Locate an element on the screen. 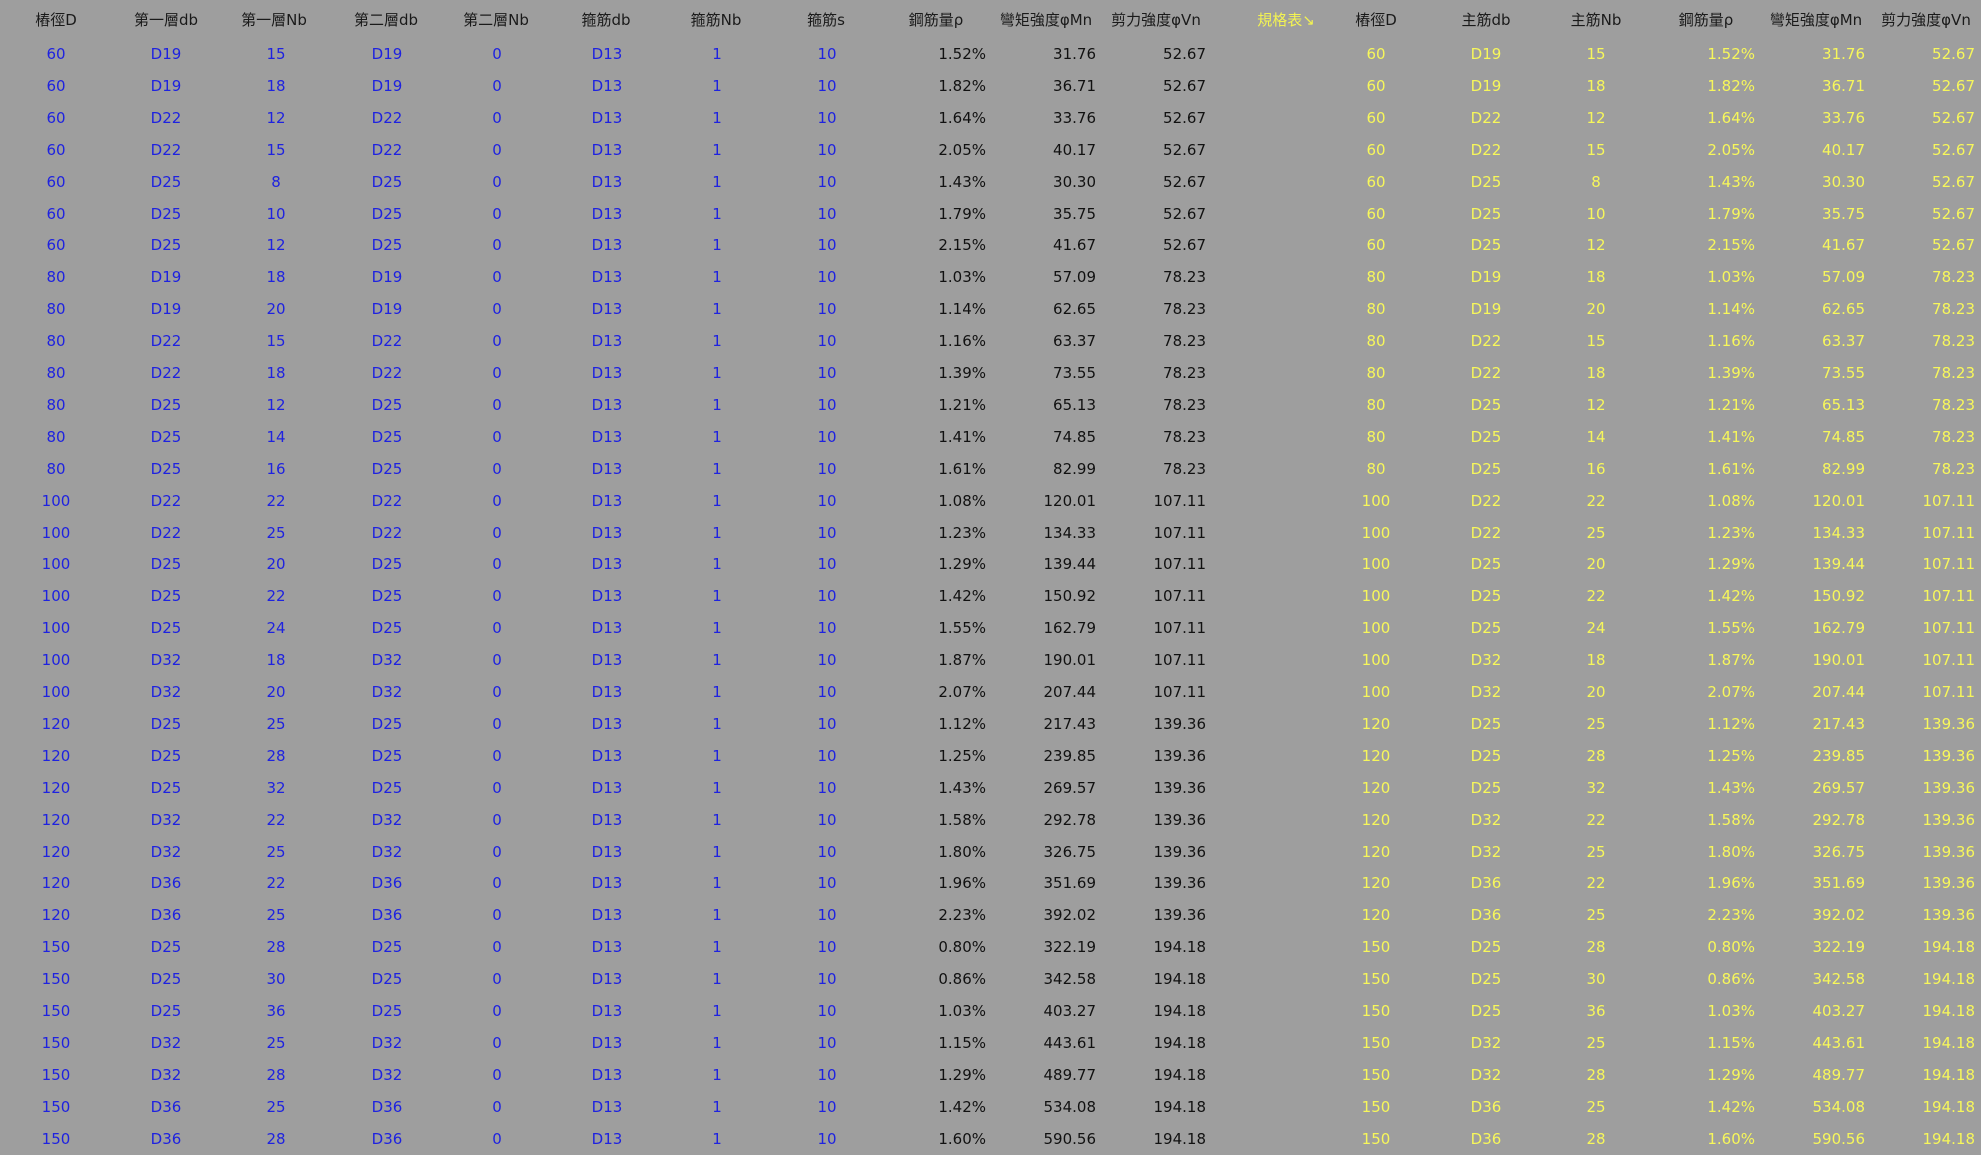 The width and height of the screenshot is (1981, 1155). cell-layer1-db: D36 is located at coordinates (166, 915).